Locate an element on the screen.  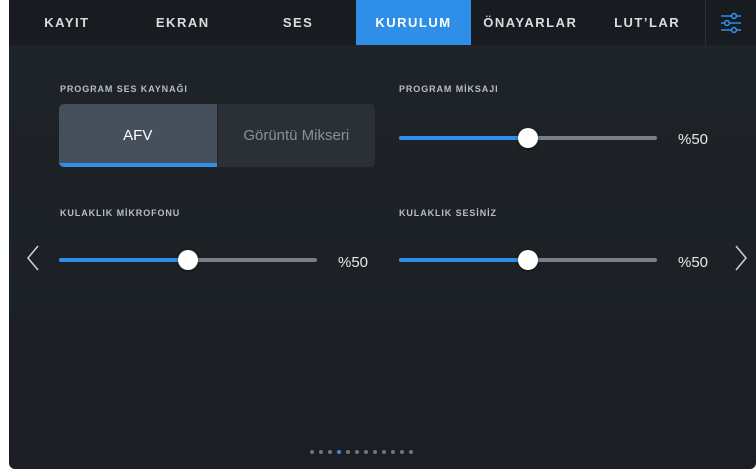
tab-setup: KURULUM is located at coordinates (413, 22).